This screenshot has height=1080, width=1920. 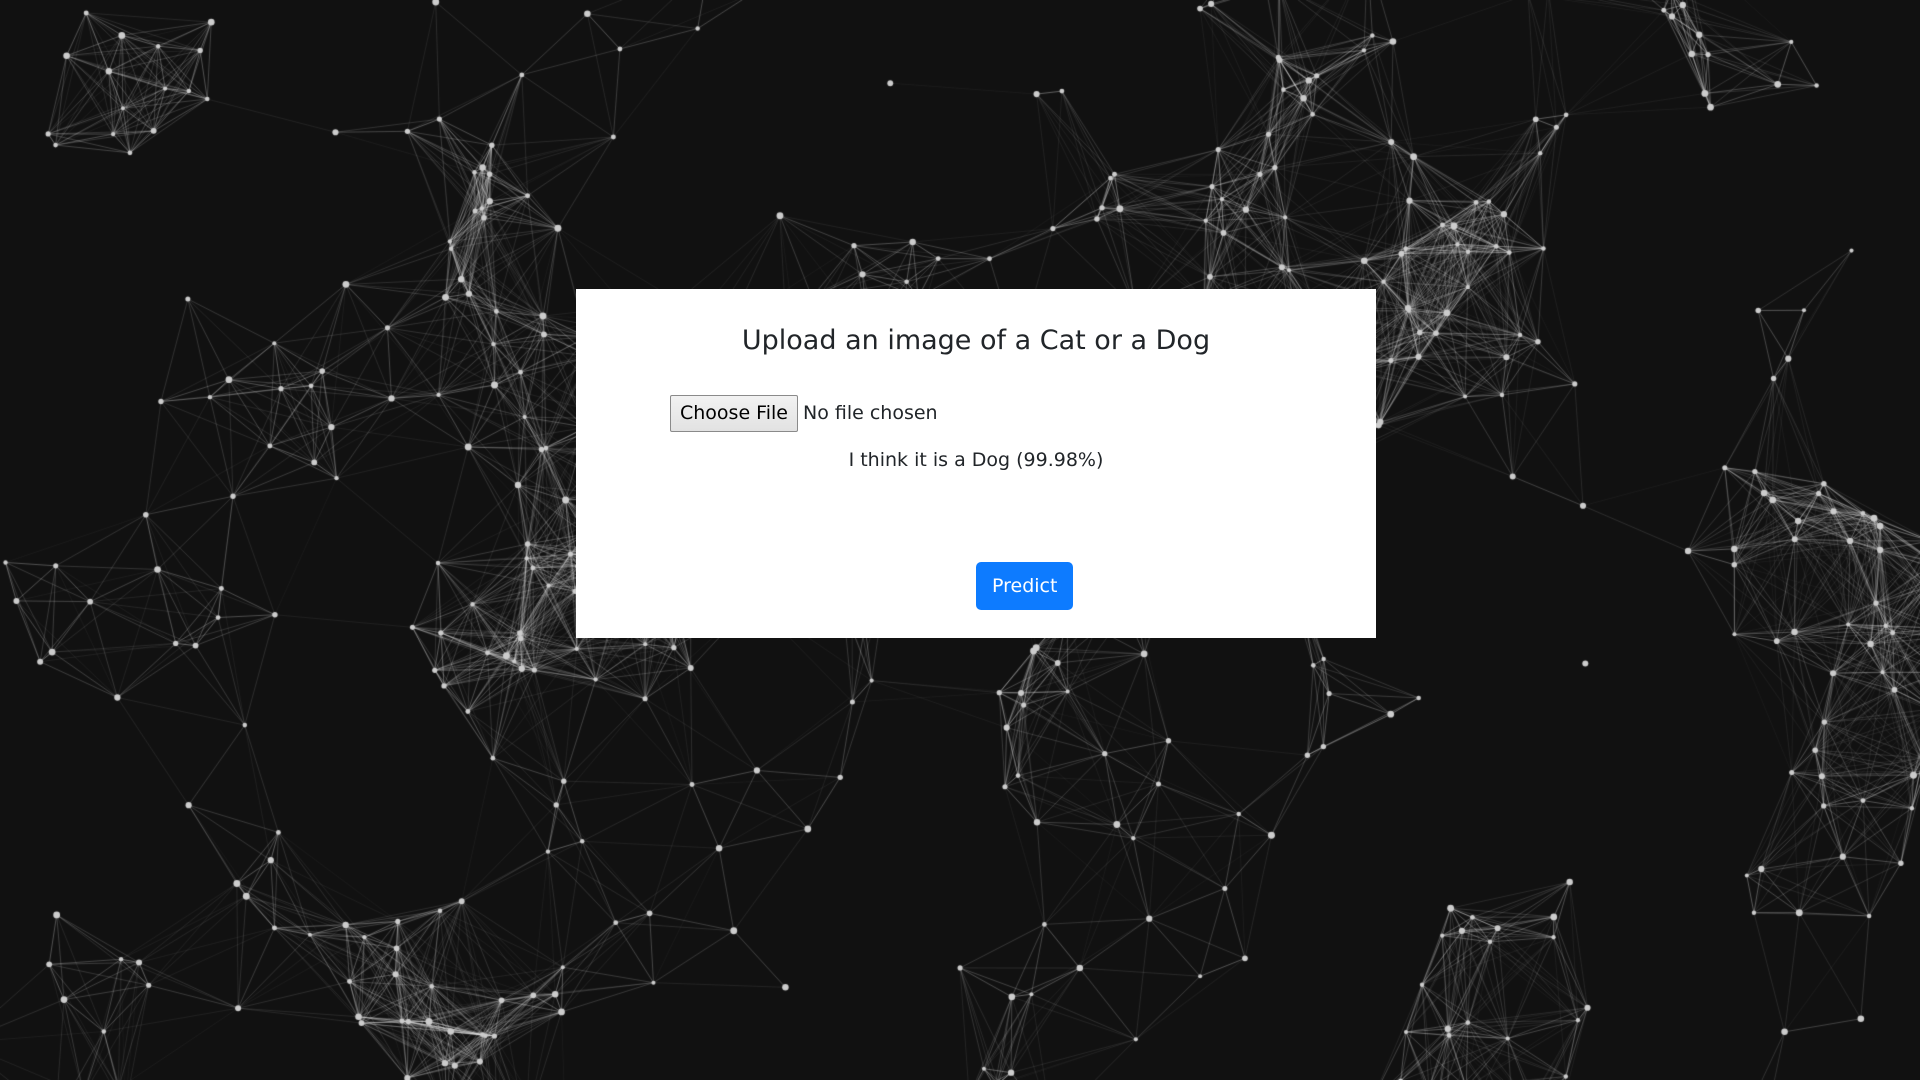 I want to click on page-title: Upload an image of a Cat or a Dog, so click(x=976, y=340).